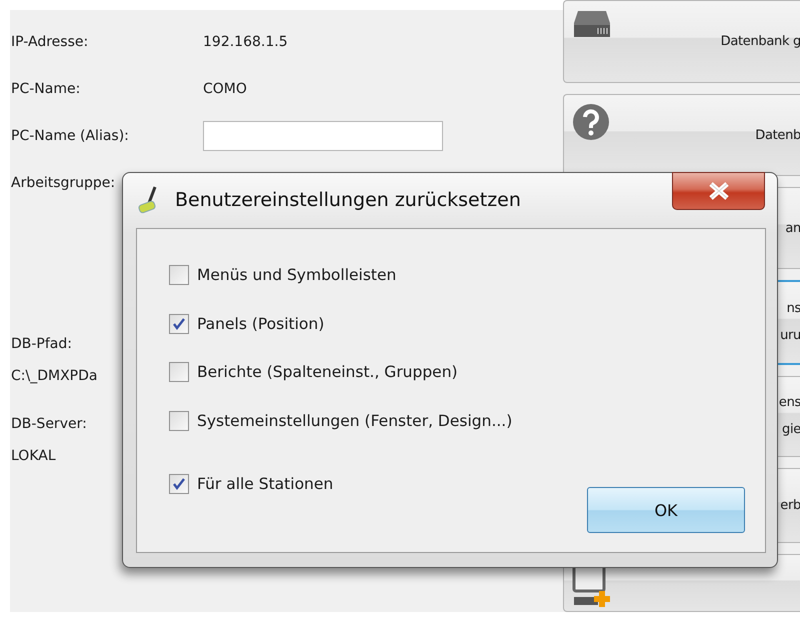 The width and height of the screenshot is (800, 630). I want to click on field-value: LOKAL, so click(33, 456).